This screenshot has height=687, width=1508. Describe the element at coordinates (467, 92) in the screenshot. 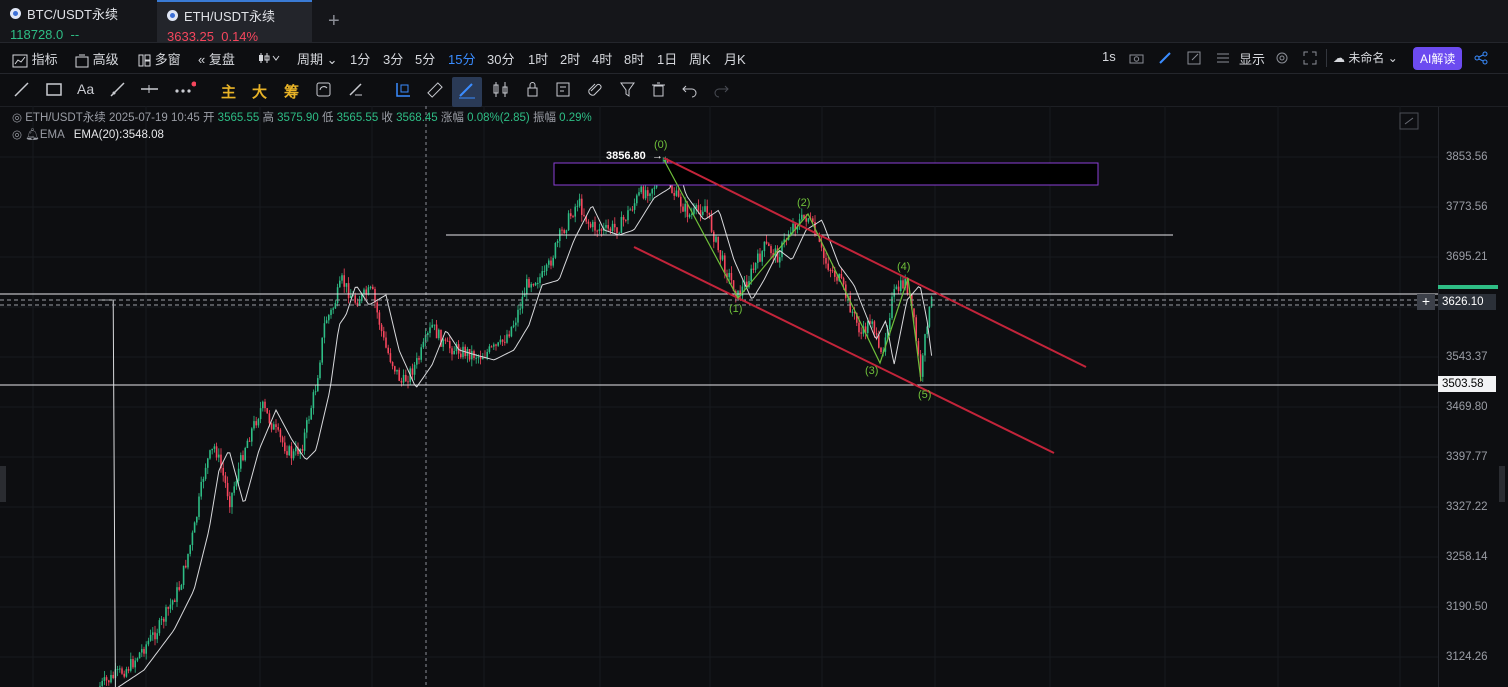

I see `brush-tool-icon` at that location.